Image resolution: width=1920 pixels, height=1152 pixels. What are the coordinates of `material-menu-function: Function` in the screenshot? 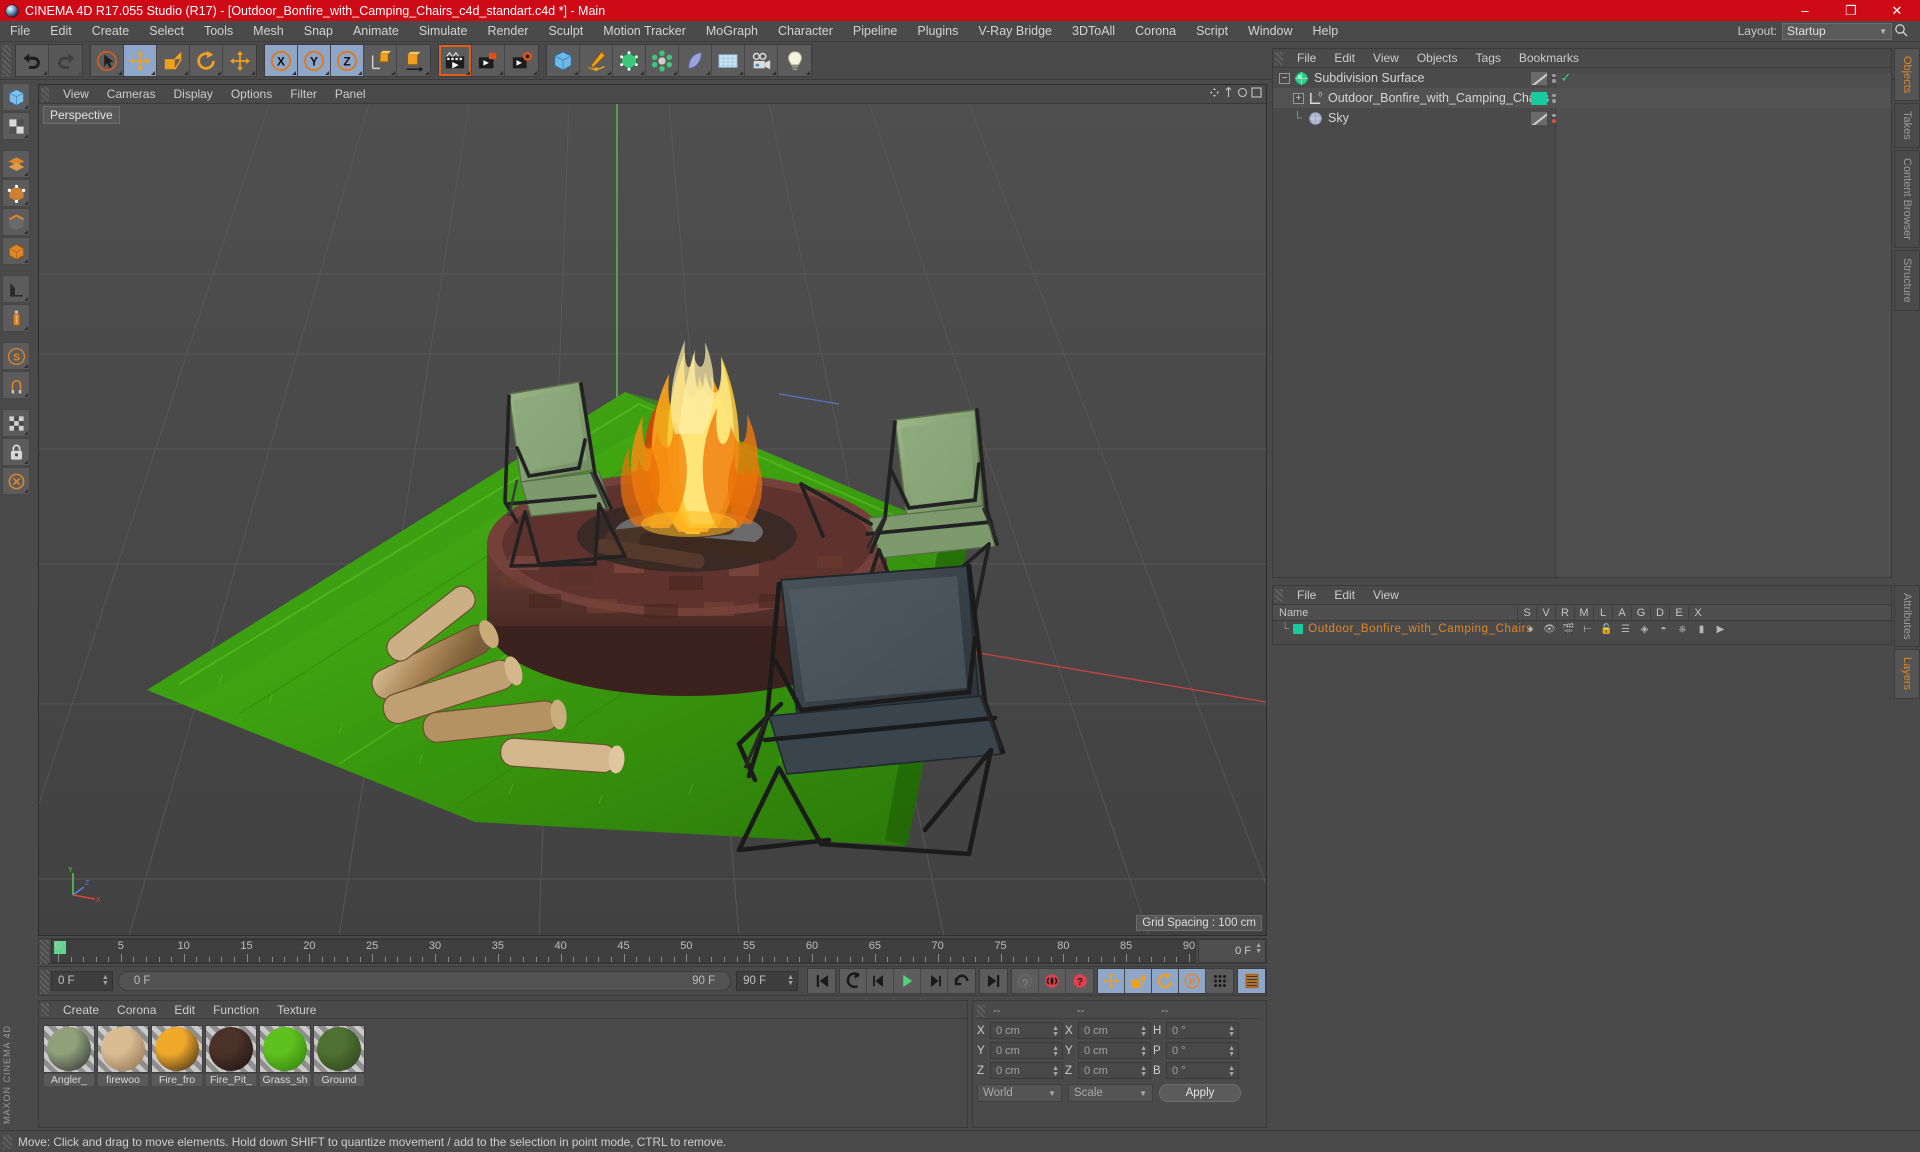 It's located at (236, 1010).